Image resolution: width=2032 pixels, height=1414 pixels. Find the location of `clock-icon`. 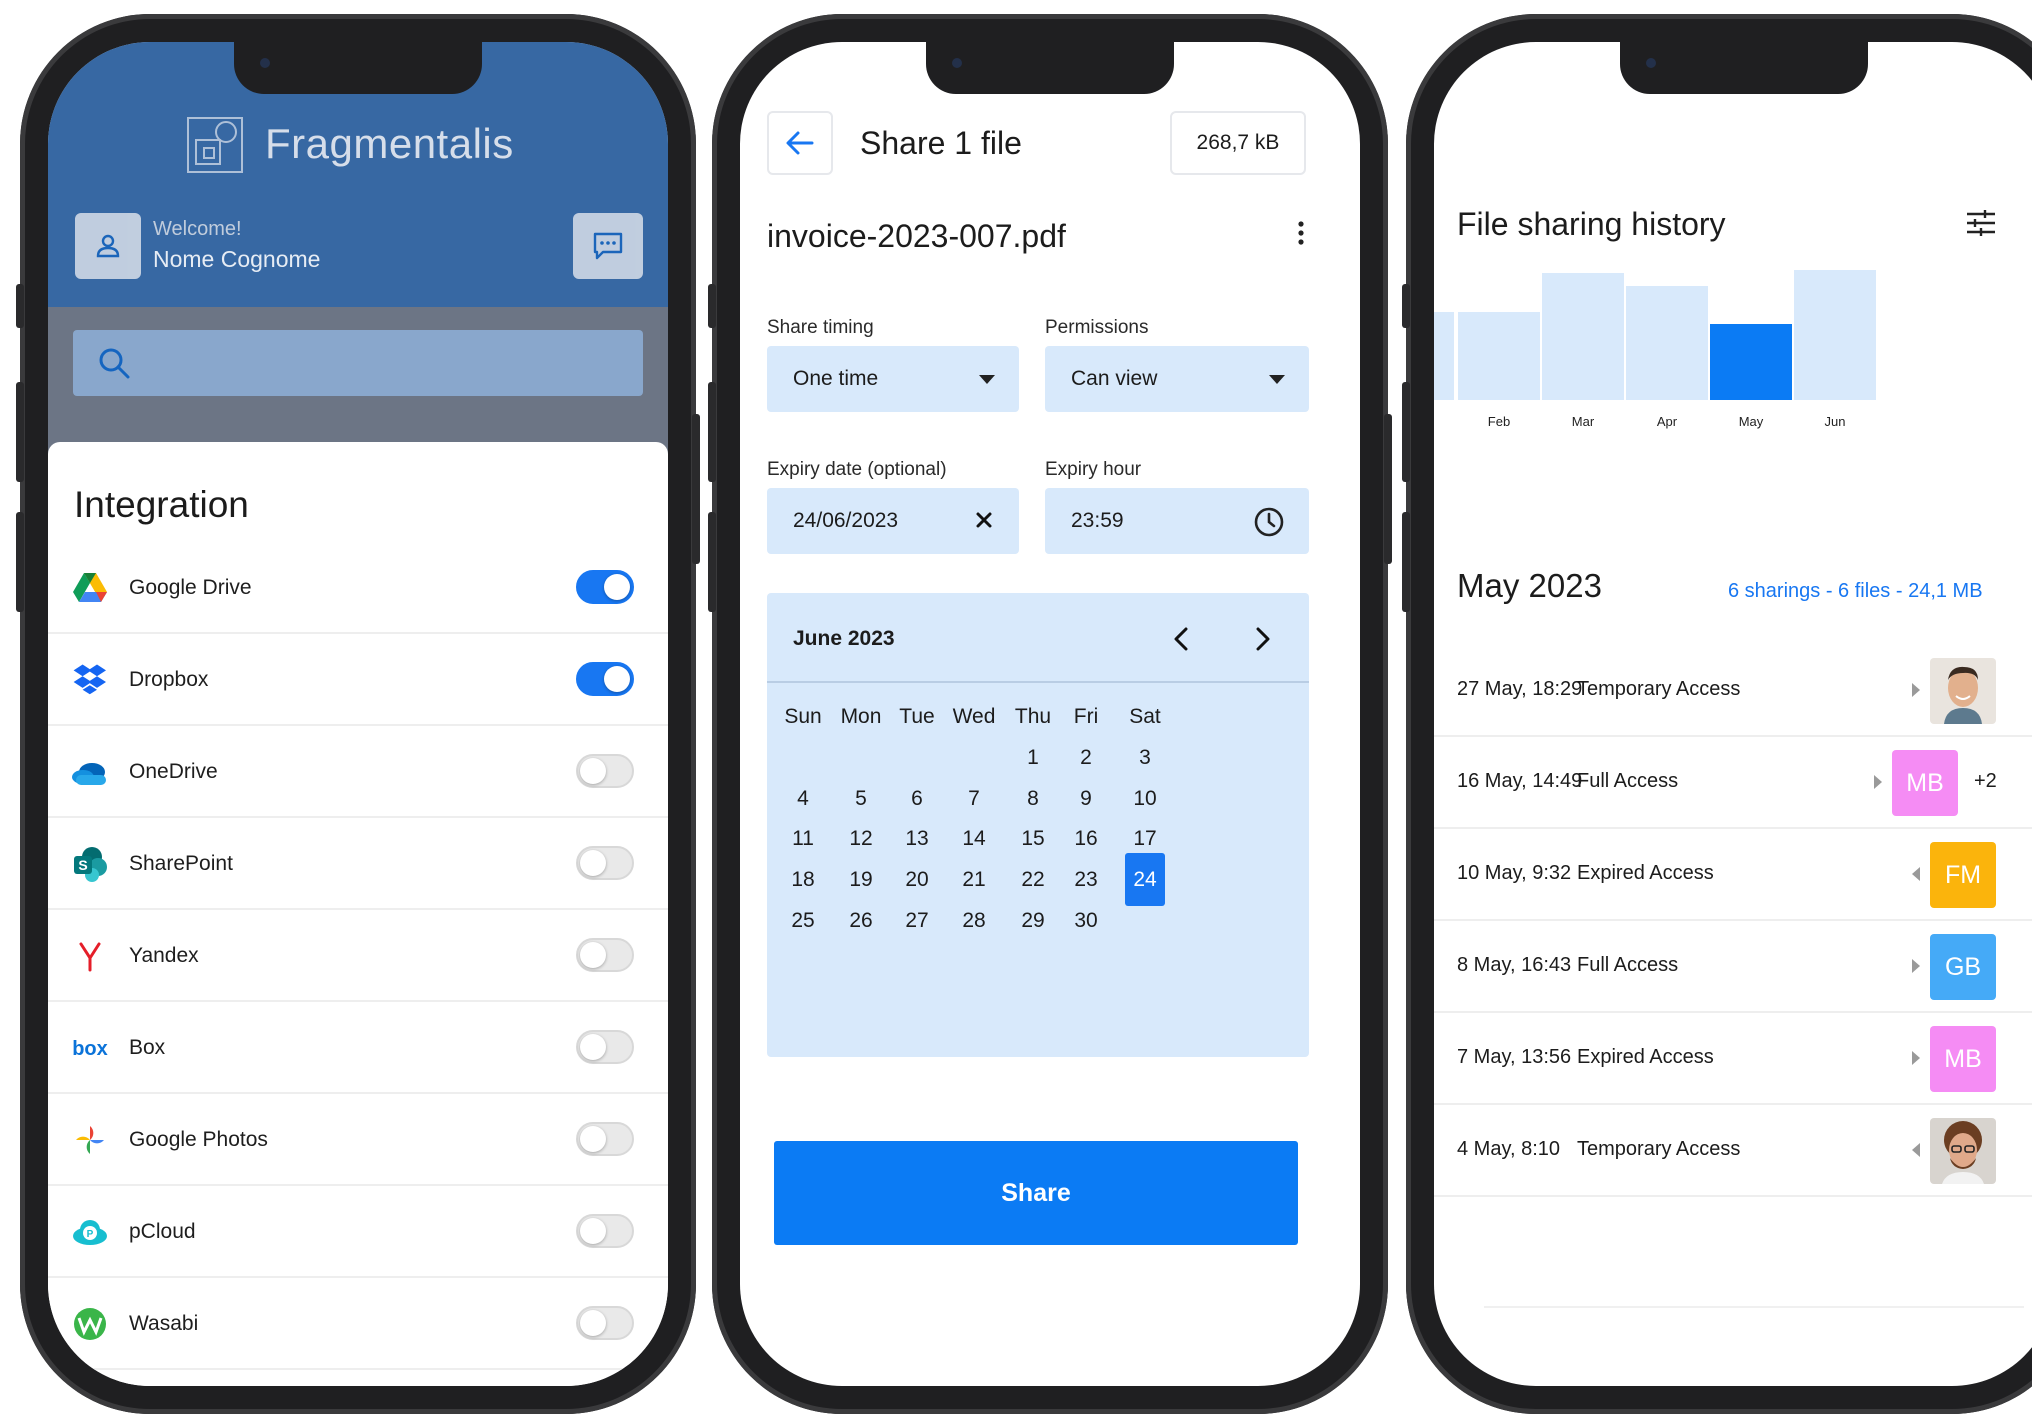

clock-icon is located at coordinates (1269, 522).